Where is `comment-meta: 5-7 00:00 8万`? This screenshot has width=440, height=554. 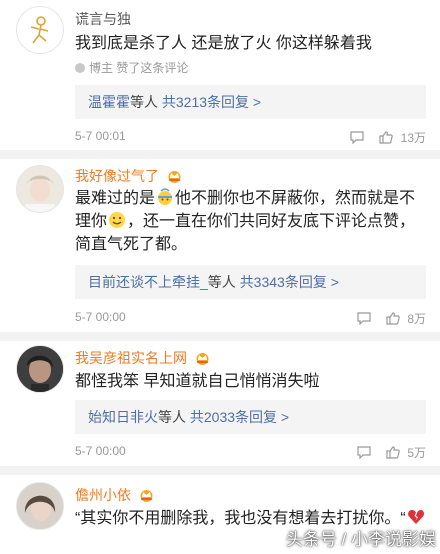
comment-meta: 5-7 00:00 8万 is located at coordinates (250, 318).